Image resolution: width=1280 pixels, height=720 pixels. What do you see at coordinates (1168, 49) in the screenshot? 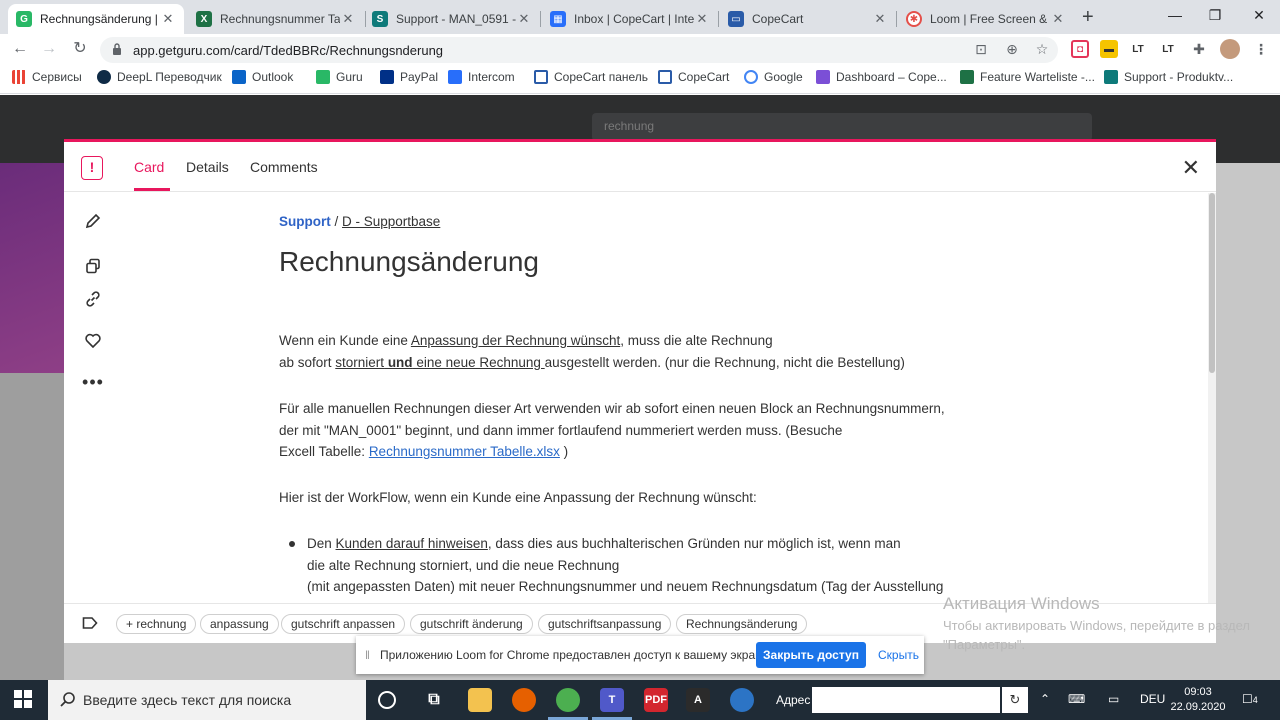
I see `languagetool-plus-icon: LT` at bounding box center [1168, 49].